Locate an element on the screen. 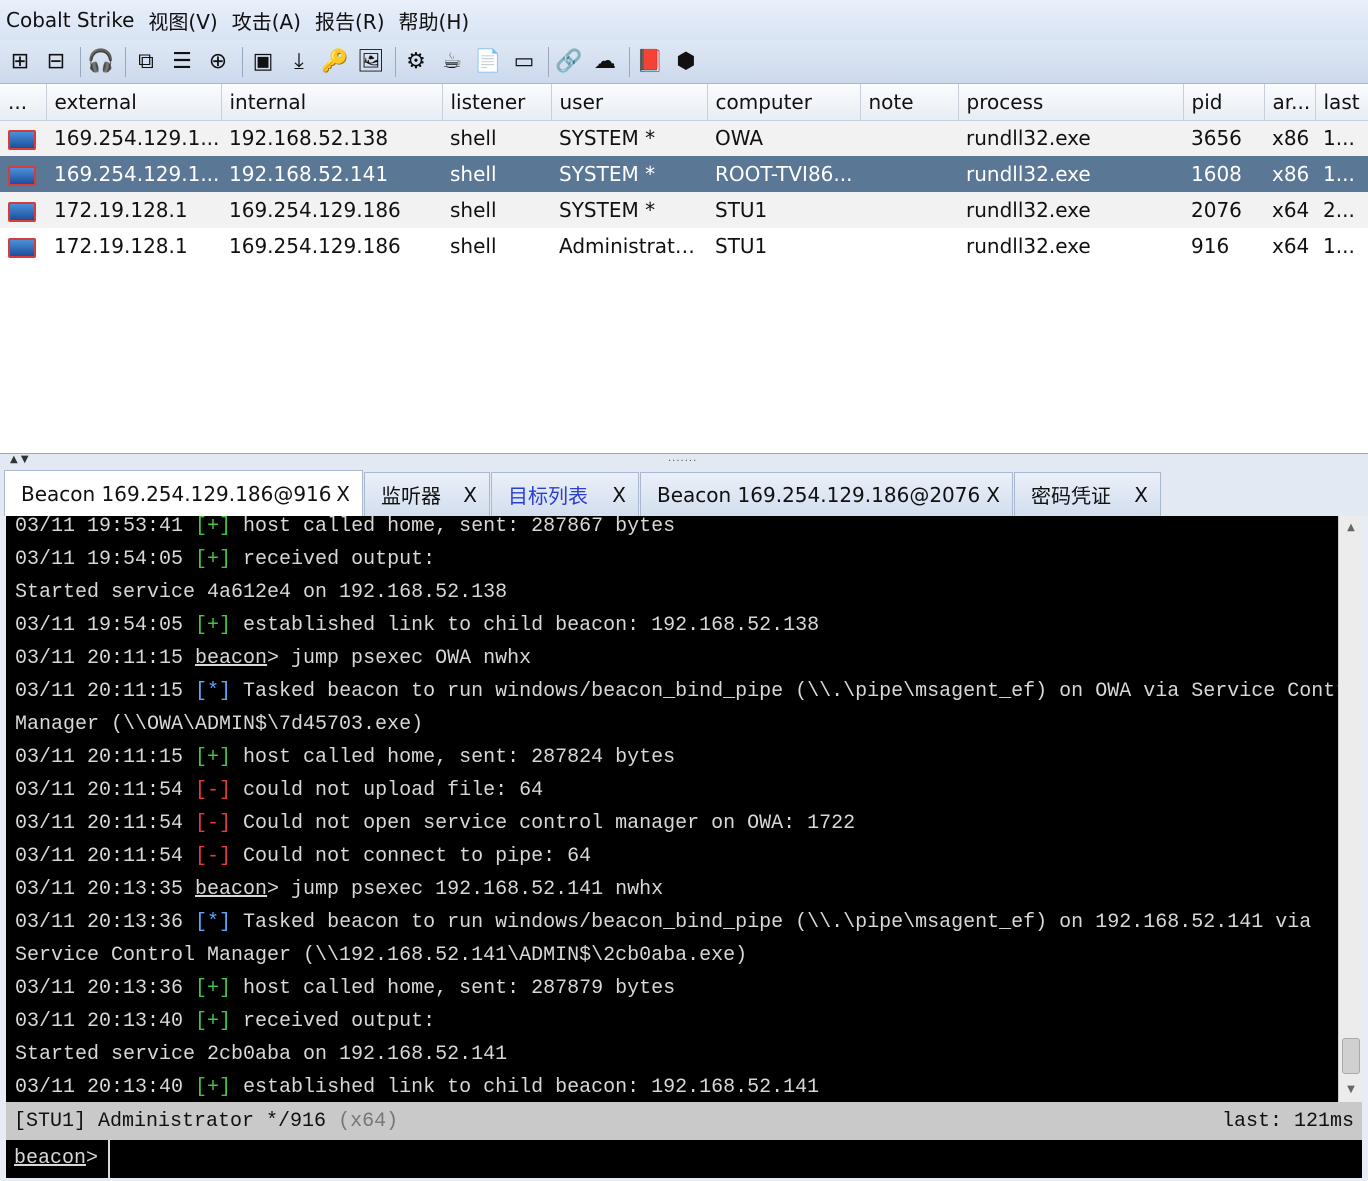 This screenshot has width=1368, height=1181. tab-credentials: 密码凭证 X is located at coordinates (1087, 494).